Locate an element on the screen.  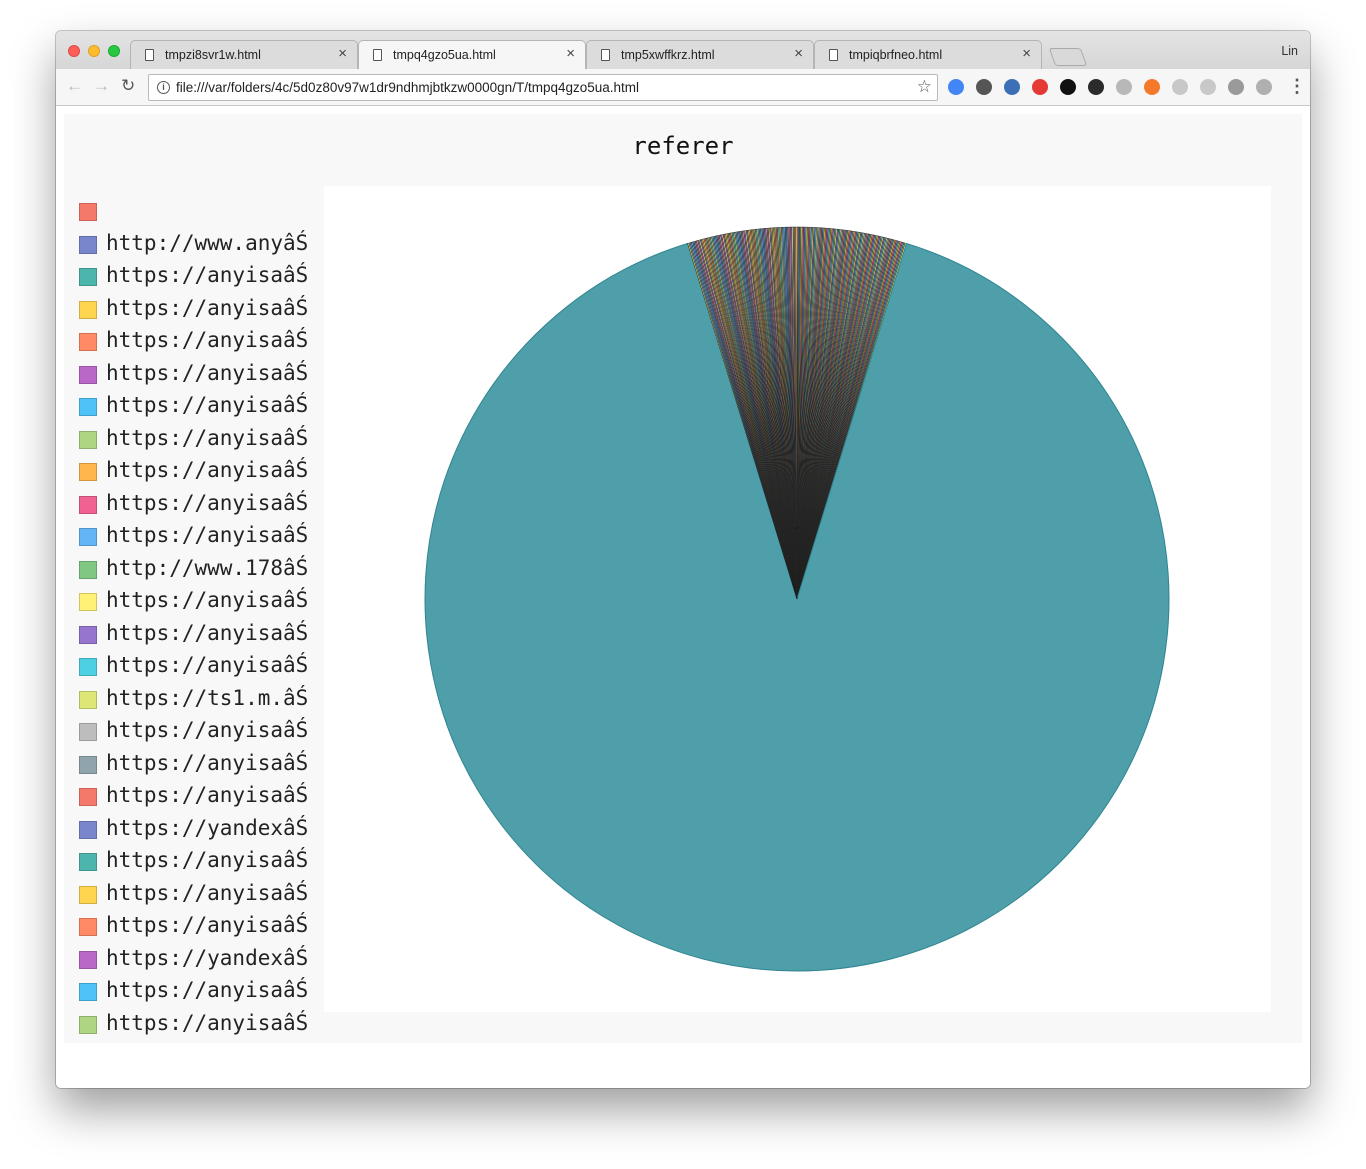
tab-1: tmpzi8svr1w.html × is located at coordinates (244, 54).